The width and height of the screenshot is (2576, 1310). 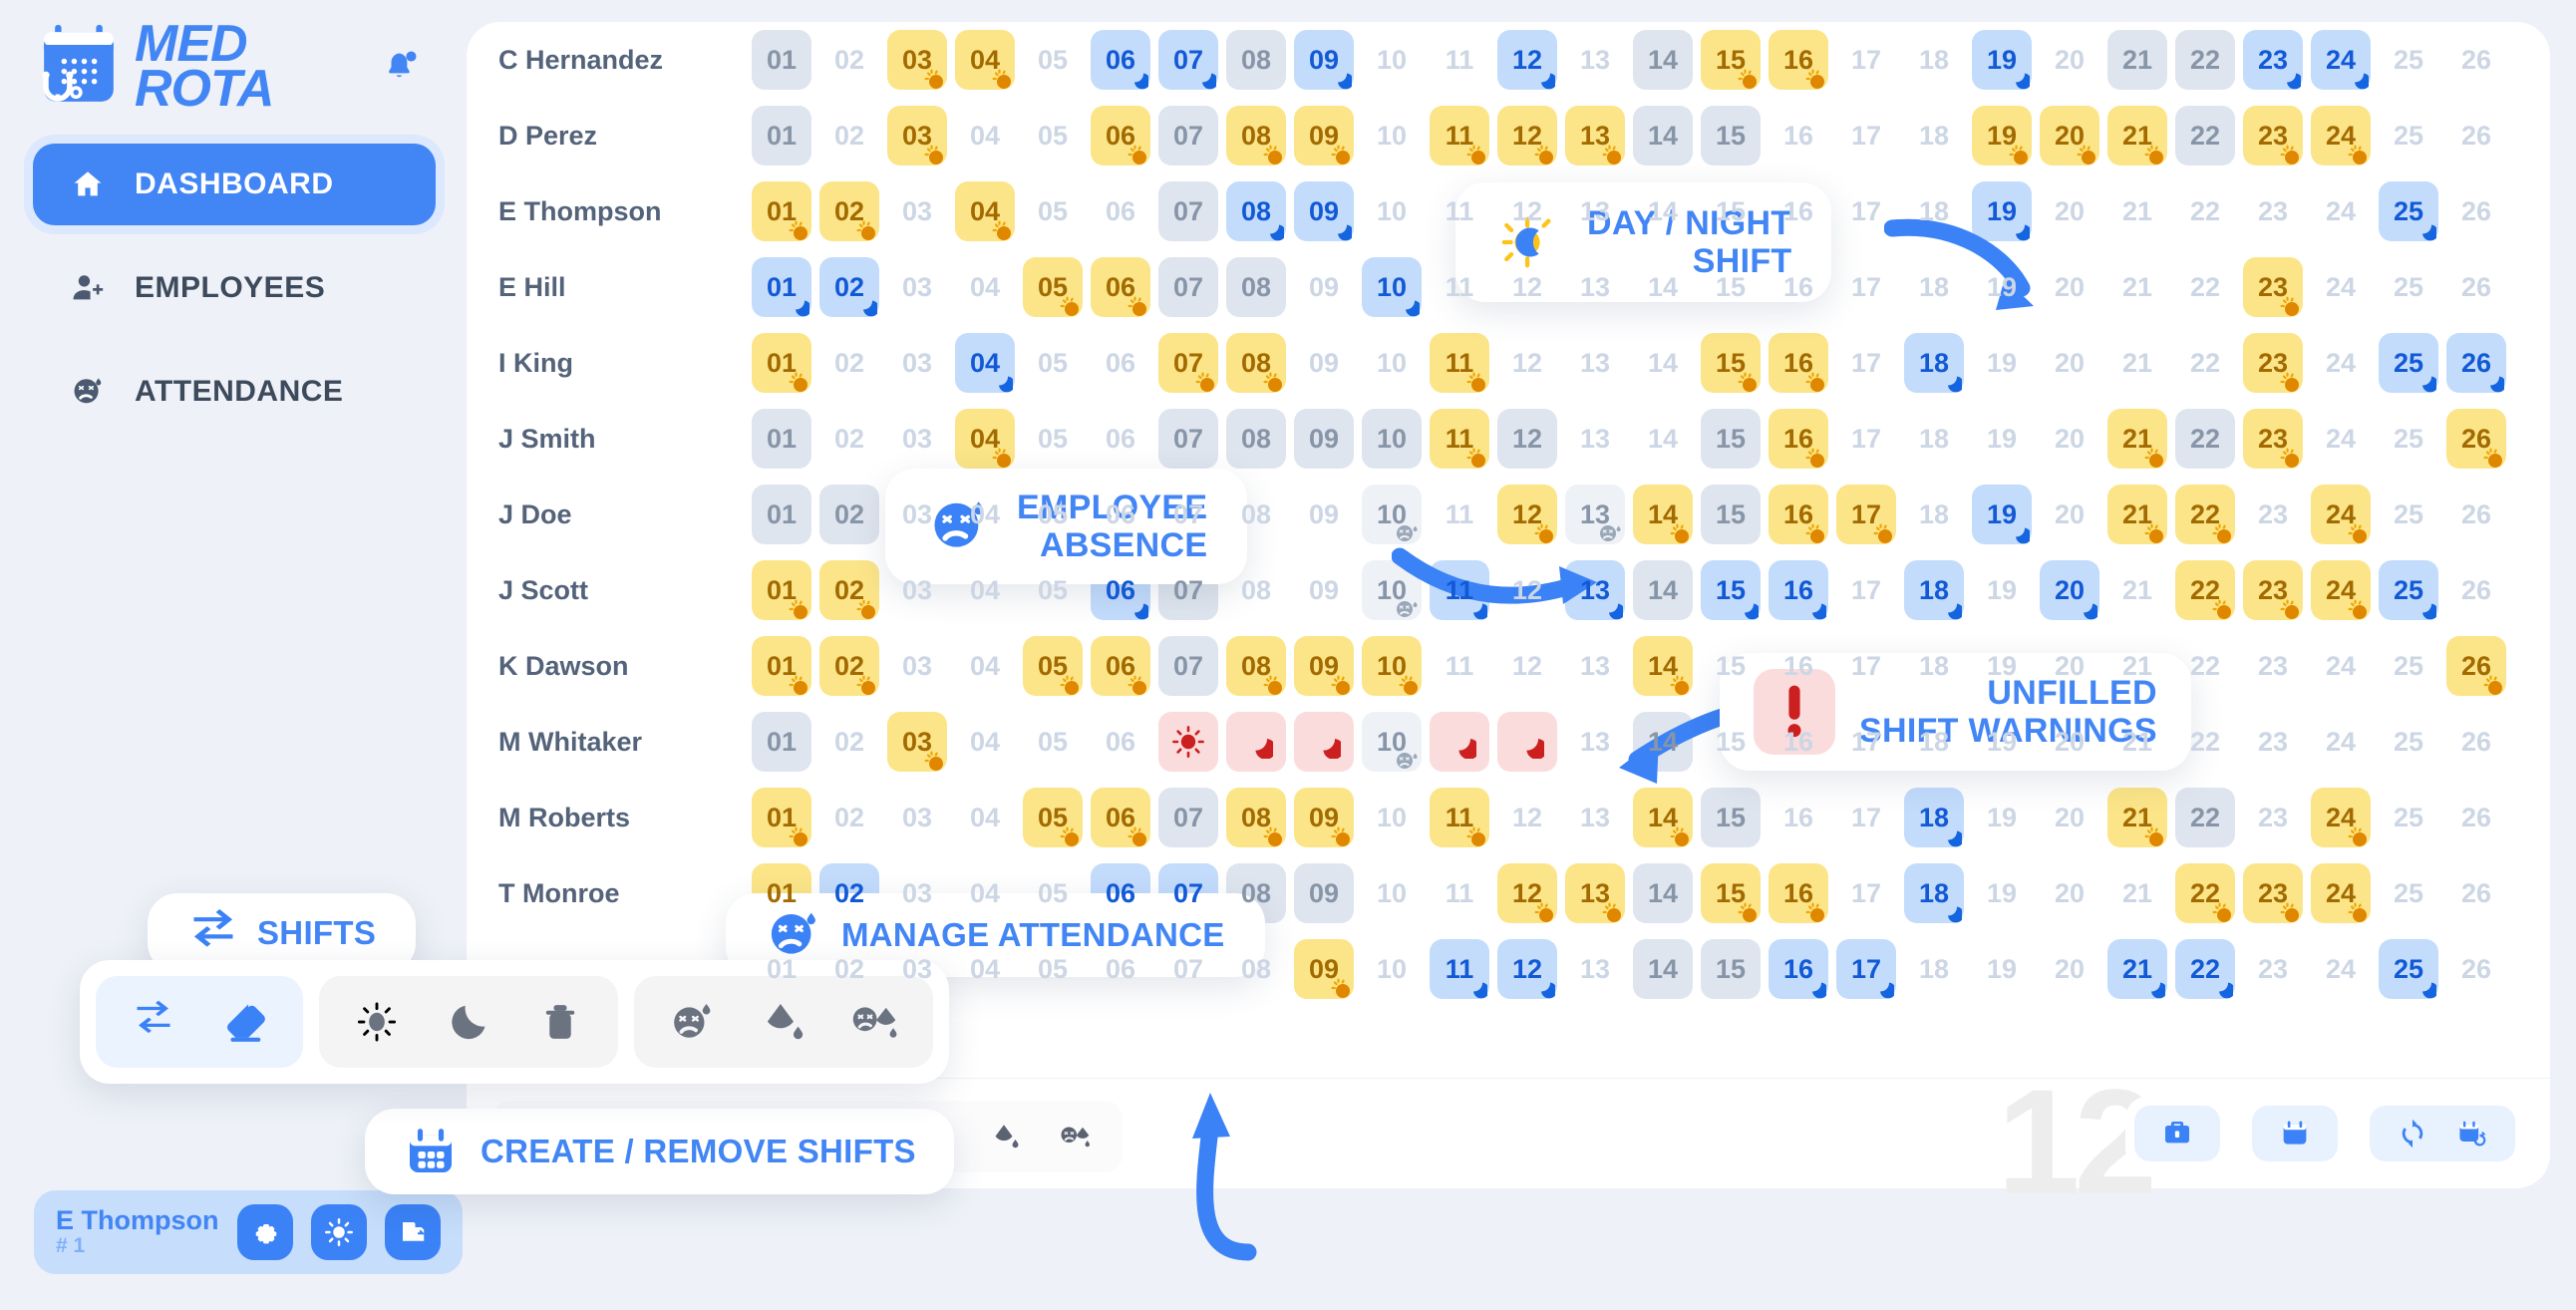 I want to click on shift-cell-empty: 14, so click(x=1663, y=363).